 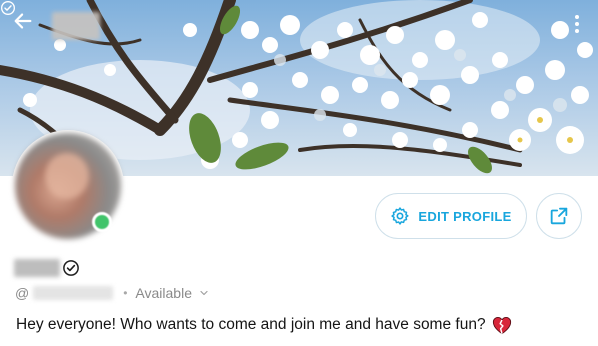 I want to click on top-bar, so click(x=299, y=23).